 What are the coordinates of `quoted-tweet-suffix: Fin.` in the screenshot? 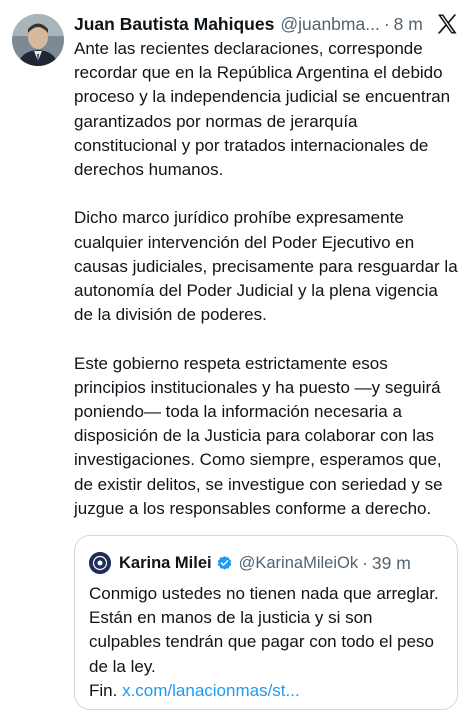 It's located at (103, 690).